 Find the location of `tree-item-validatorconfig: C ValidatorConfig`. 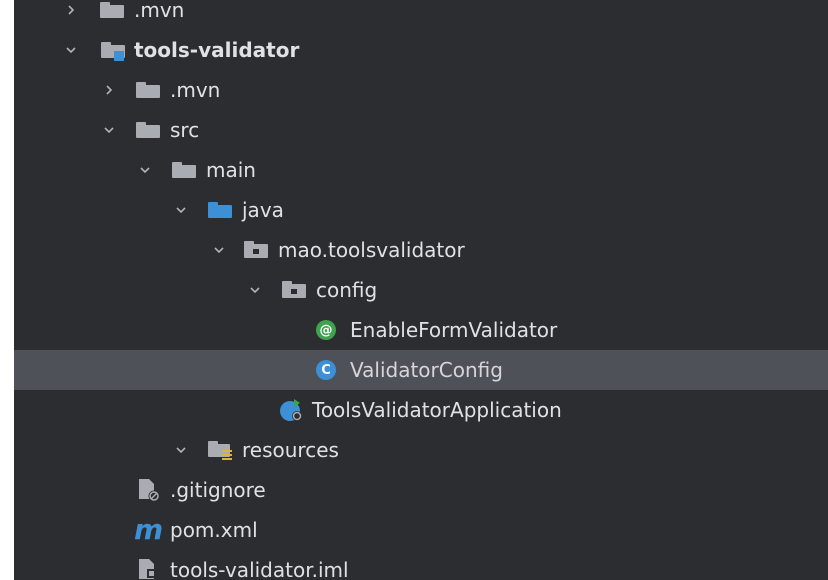

tree-item-validatorconfig: C ValidatorConfig is located at coordinates (421, 370).